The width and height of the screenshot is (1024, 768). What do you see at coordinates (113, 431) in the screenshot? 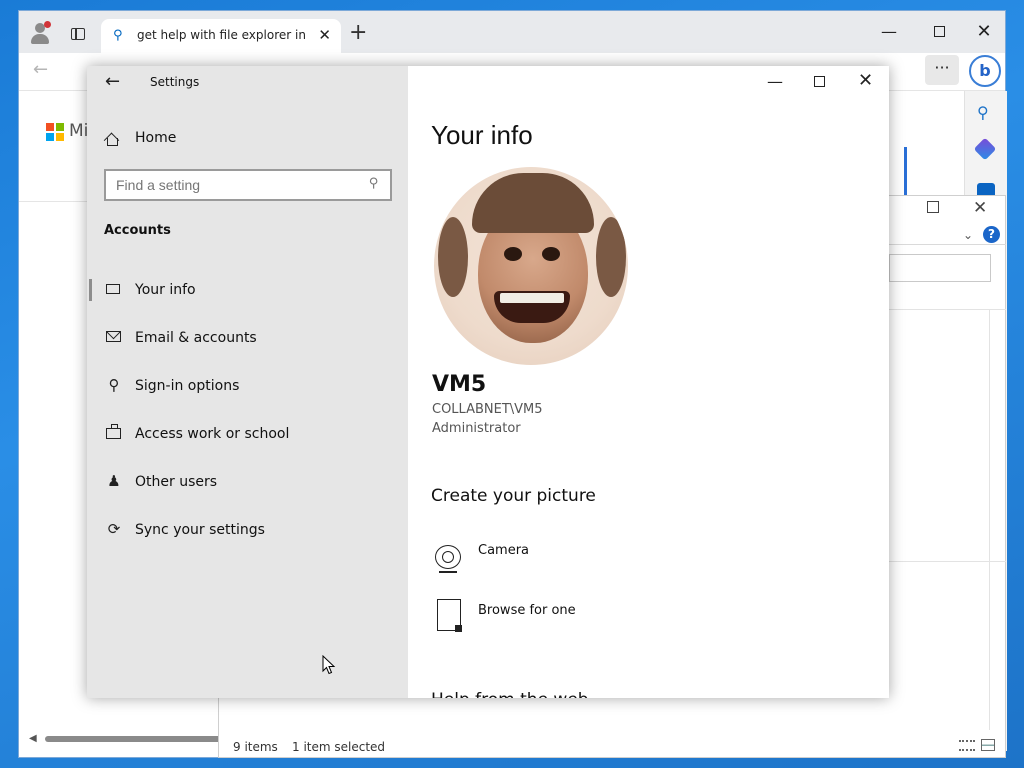
I see `briefcase-icon` at bounding box center [113, 431].